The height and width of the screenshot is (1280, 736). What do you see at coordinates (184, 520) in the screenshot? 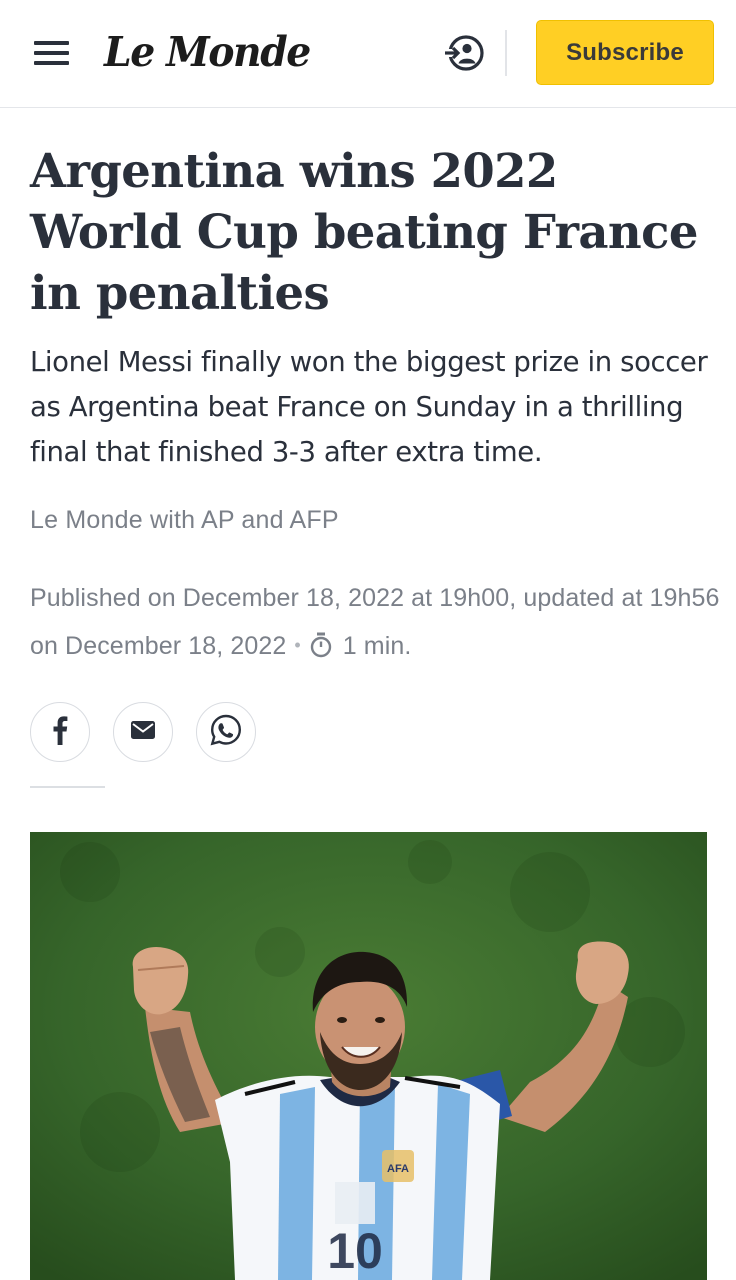
I see `article-byline: Le Monde with AP and AFP` at bounding box center [184, 520].